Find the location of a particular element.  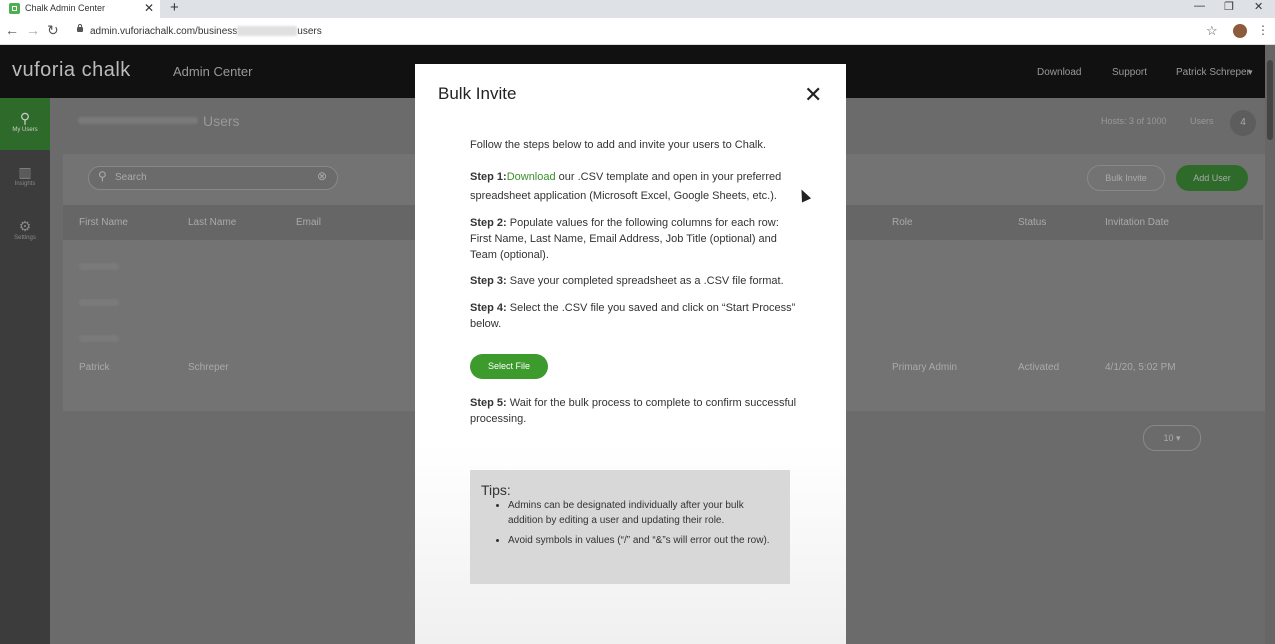

clear-search-icon: ⊗ is located at coordinates (322, 176).